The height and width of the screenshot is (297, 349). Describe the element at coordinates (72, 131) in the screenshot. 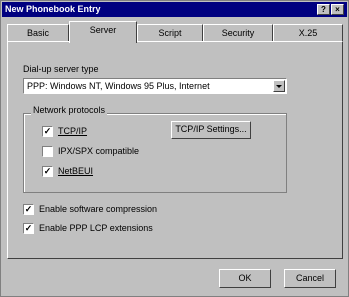

I see `tcpip-label: TCP/IP` at that location.